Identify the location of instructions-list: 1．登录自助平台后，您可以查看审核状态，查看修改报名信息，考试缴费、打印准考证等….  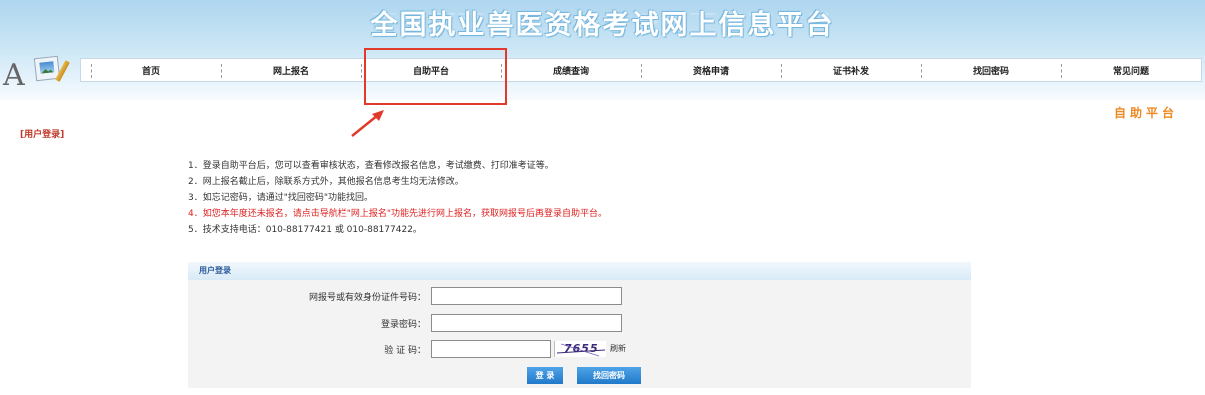
(548, 198).